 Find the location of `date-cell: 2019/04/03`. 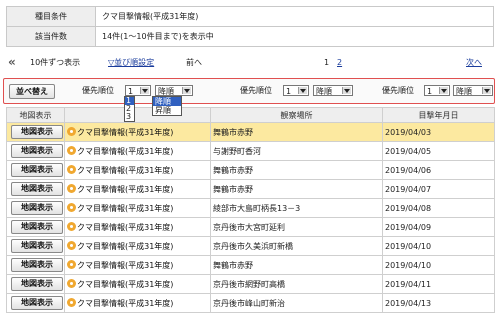

date-cell: 2019/04/03 is located at coordinates (438, 132).